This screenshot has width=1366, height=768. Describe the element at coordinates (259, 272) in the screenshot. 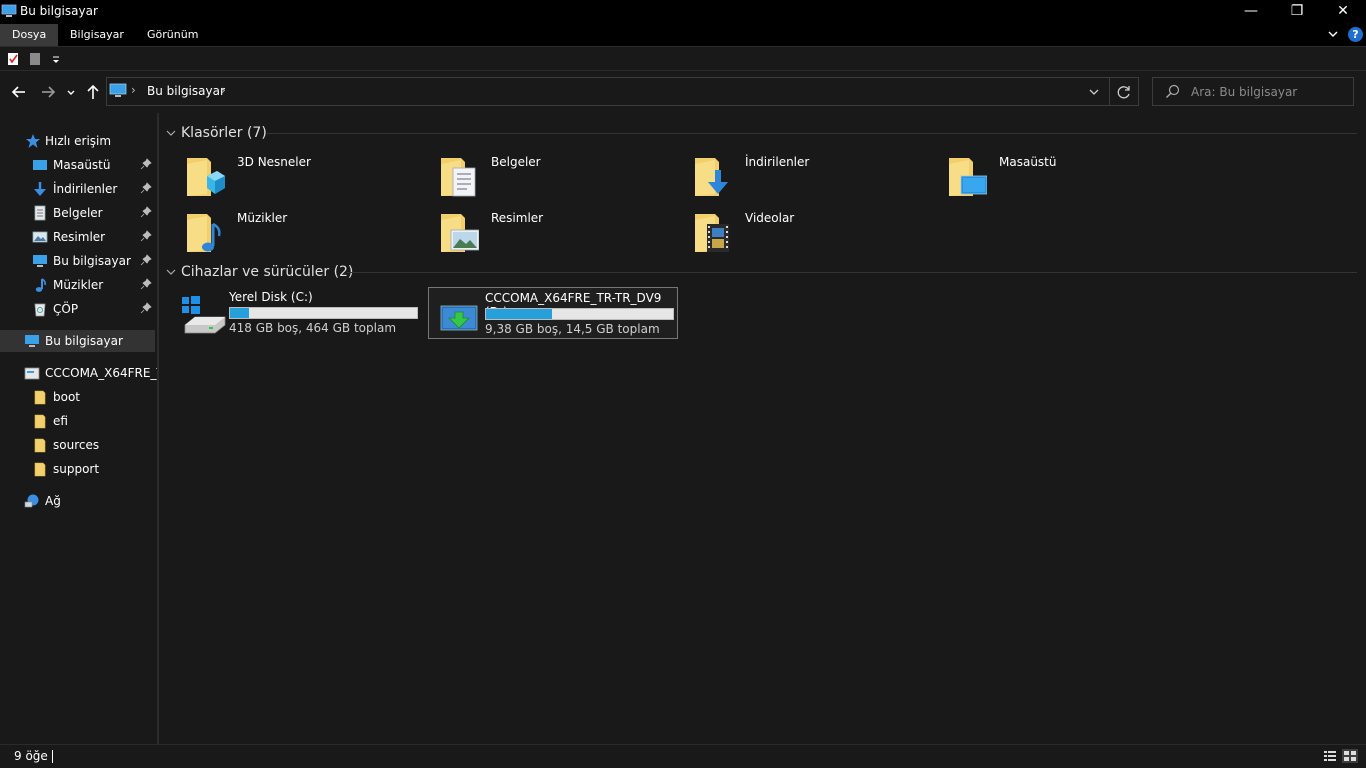

I see `group-header-drives: Cihazlar ve sürücüler (2)` at that location.